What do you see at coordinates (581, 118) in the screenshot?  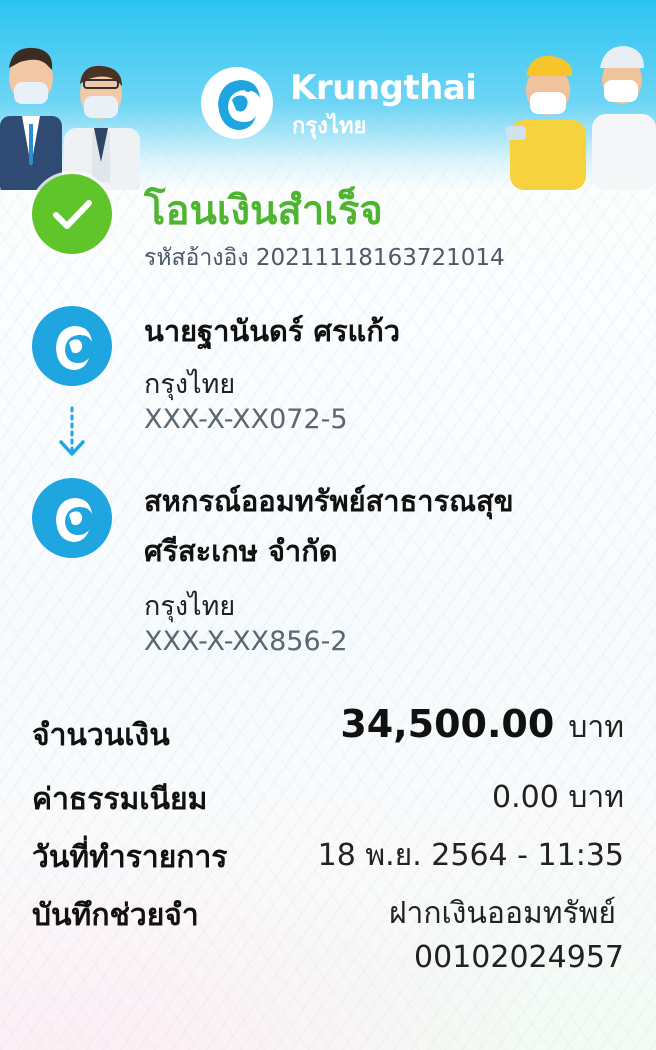 I see `workers-illustration-right` at bounding box center [581, 118].